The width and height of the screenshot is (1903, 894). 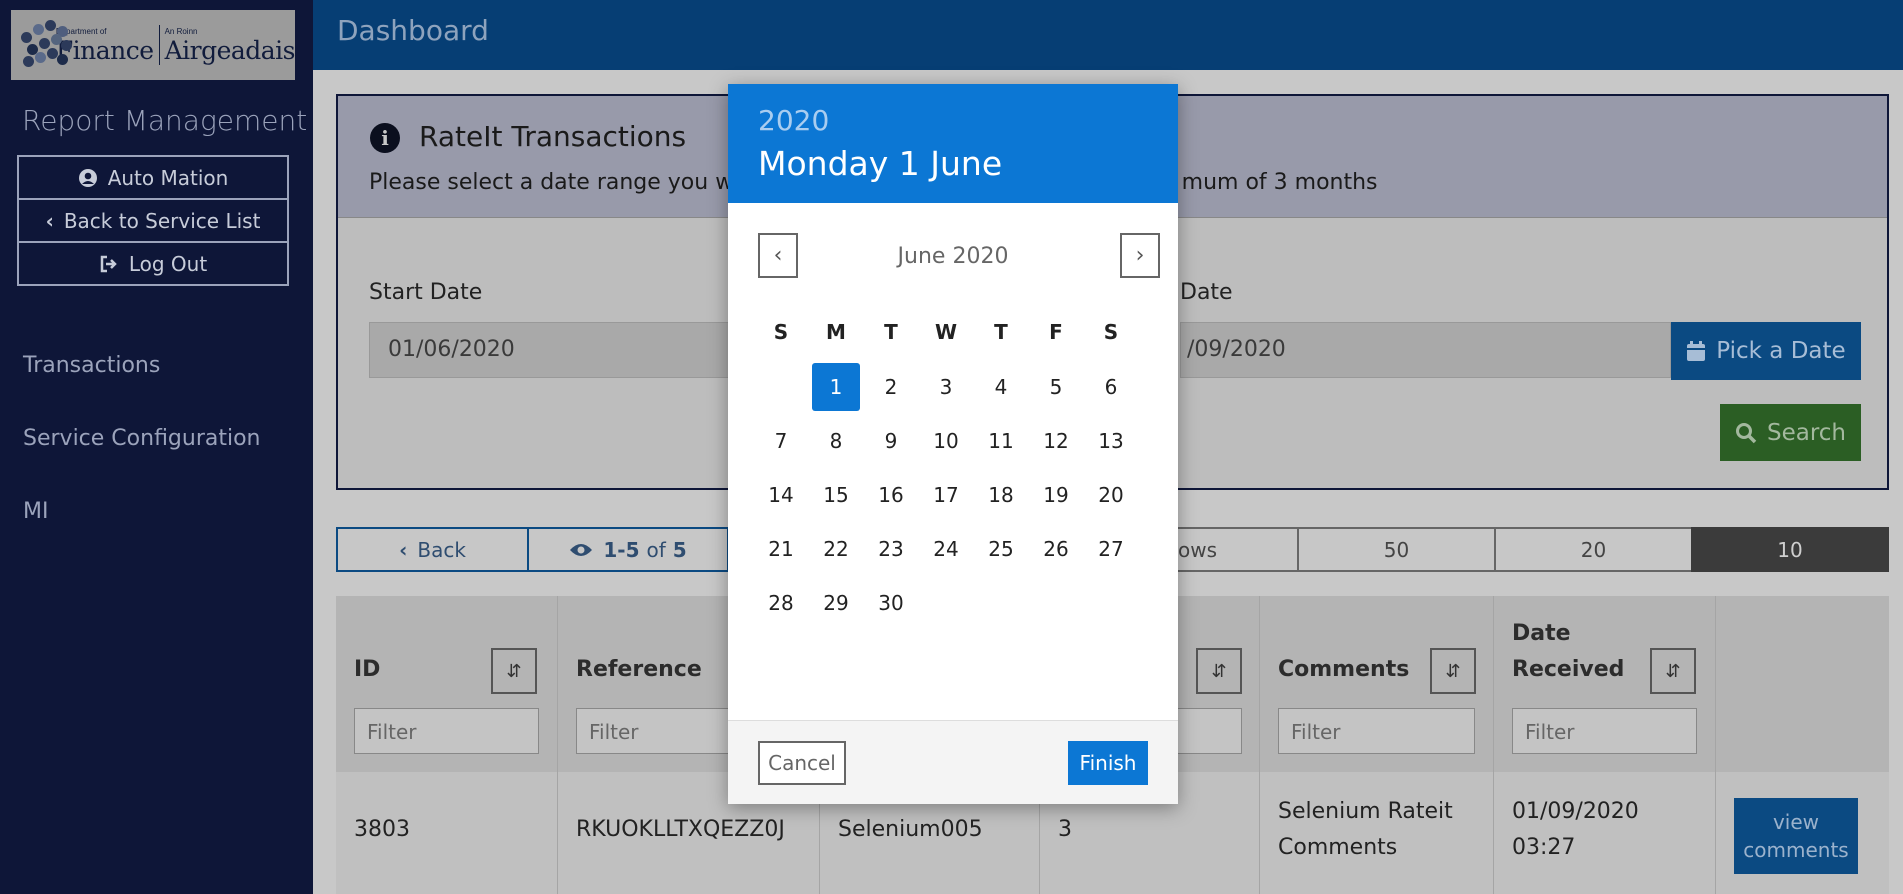 I want to click on header-reference: Reference, so click(x=639, y=669).